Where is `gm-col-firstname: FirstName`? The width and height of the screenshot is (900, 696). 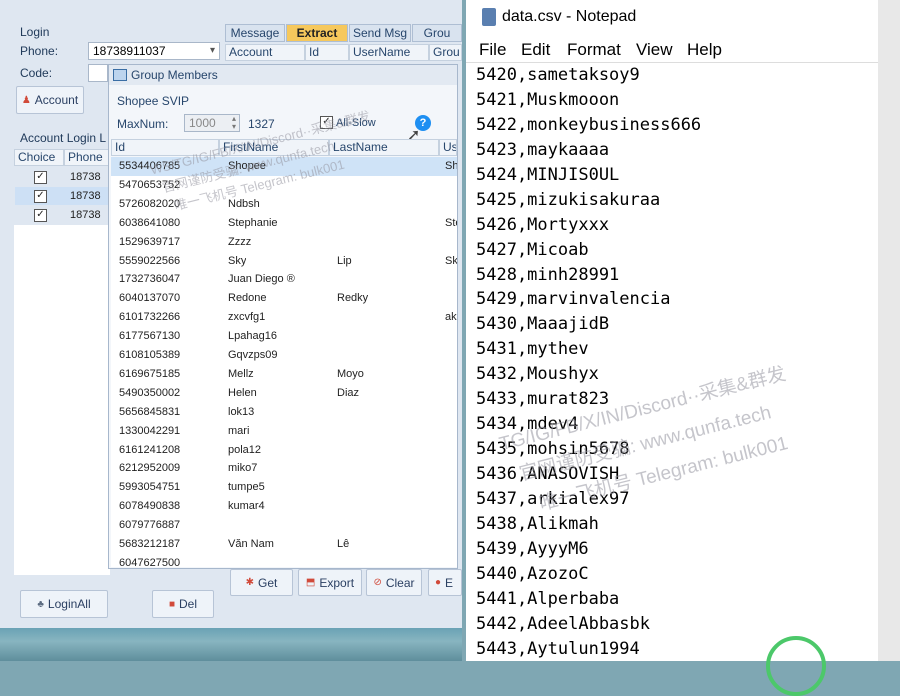
gm-col-firstname: FirstName is located at coordinates (274, 147).